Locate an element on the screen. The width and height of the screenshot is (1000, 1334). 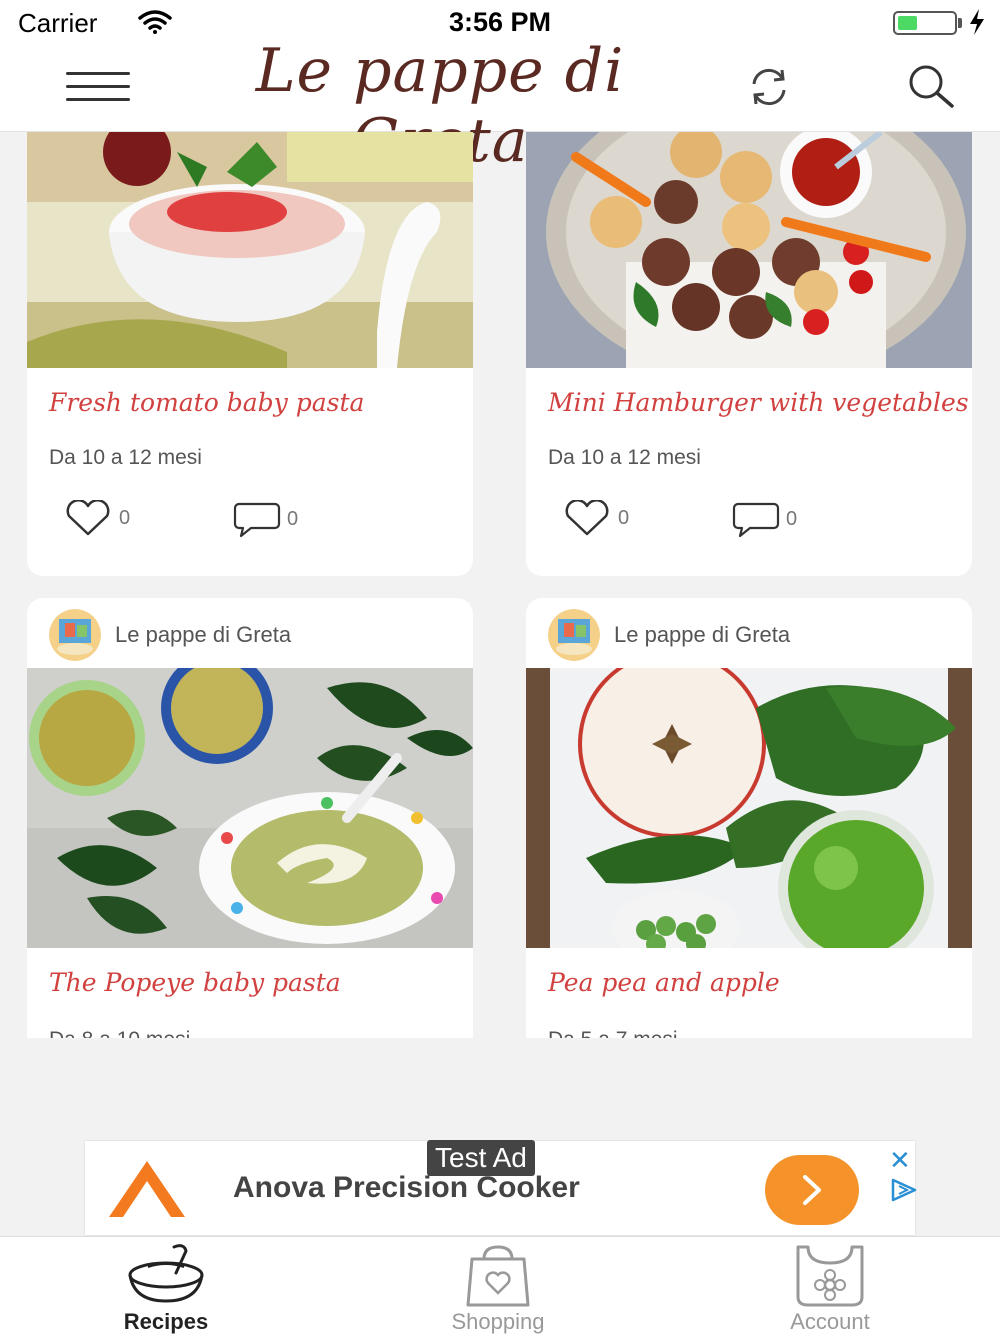
chevron-right-icon is located at coordinates (812, 1190).